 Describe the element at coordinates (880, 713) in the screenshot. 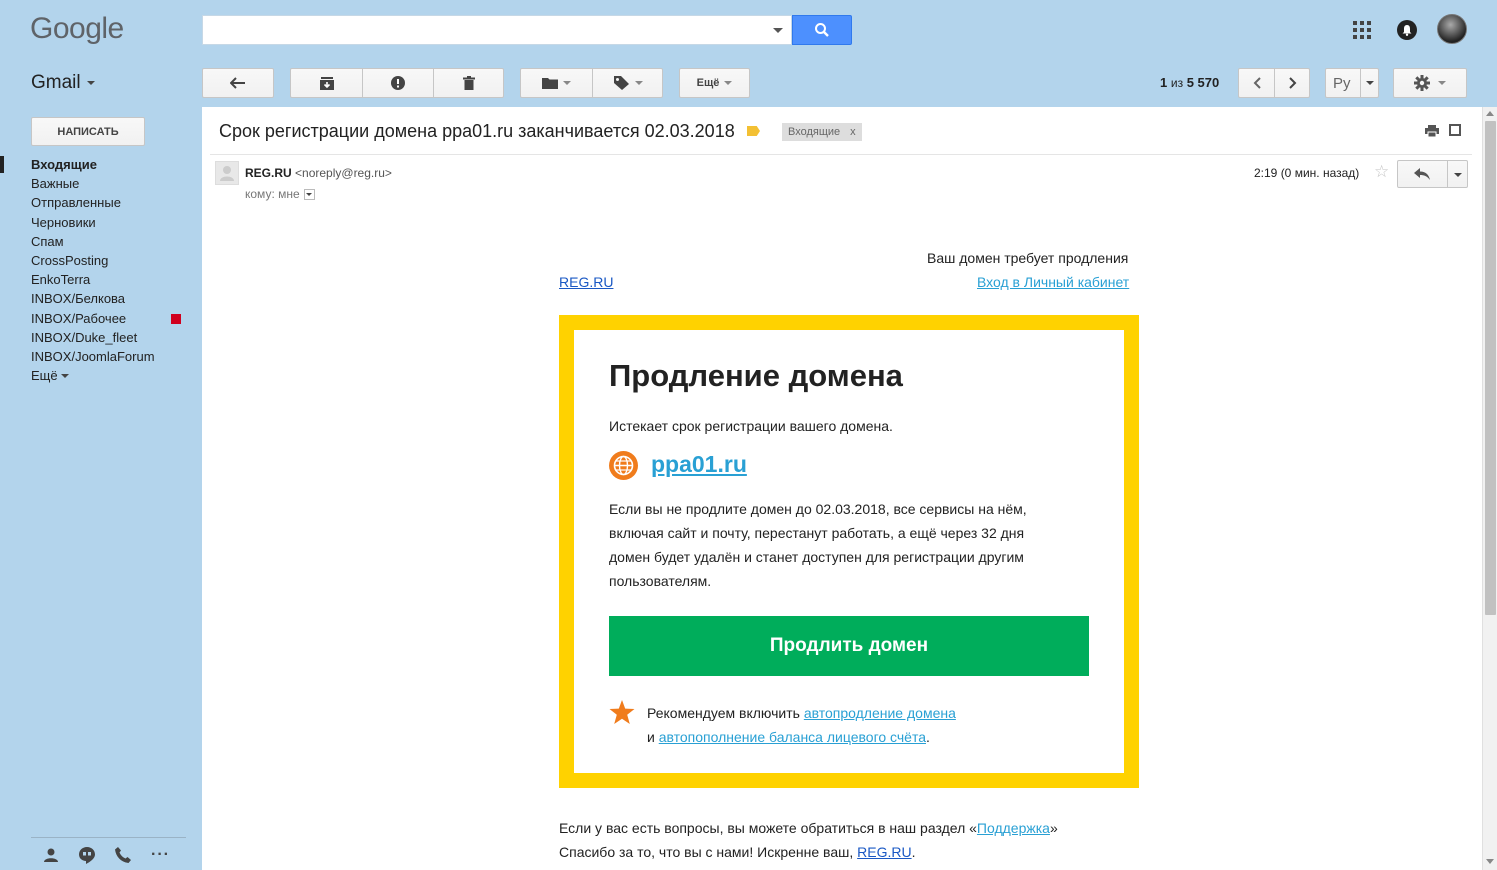

I see `autorenew-link: автопродление домена` at that location.